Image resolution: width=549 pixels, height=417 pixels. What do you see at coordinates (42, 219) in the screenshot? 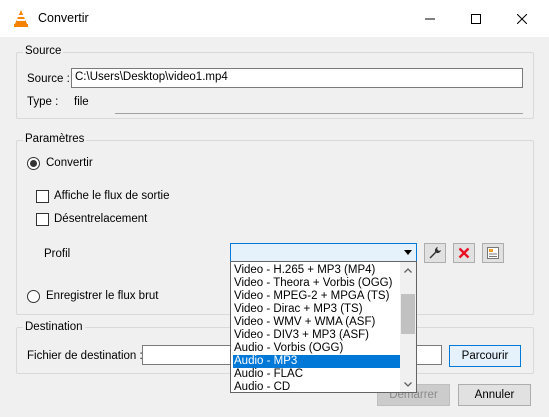
I see `desentrelacement-checkbox` at bounding box center [42, 219].